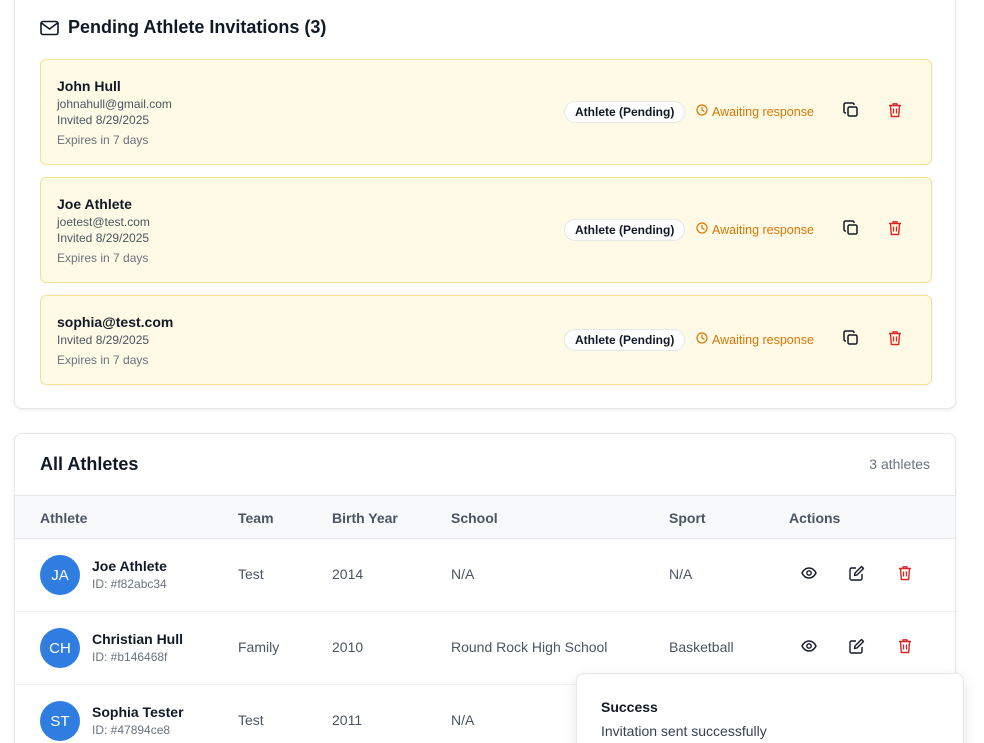 This screenshot has width=984, height=743. I want to click on invitation-email: johnahull@gmail.com, so click(114, 104).